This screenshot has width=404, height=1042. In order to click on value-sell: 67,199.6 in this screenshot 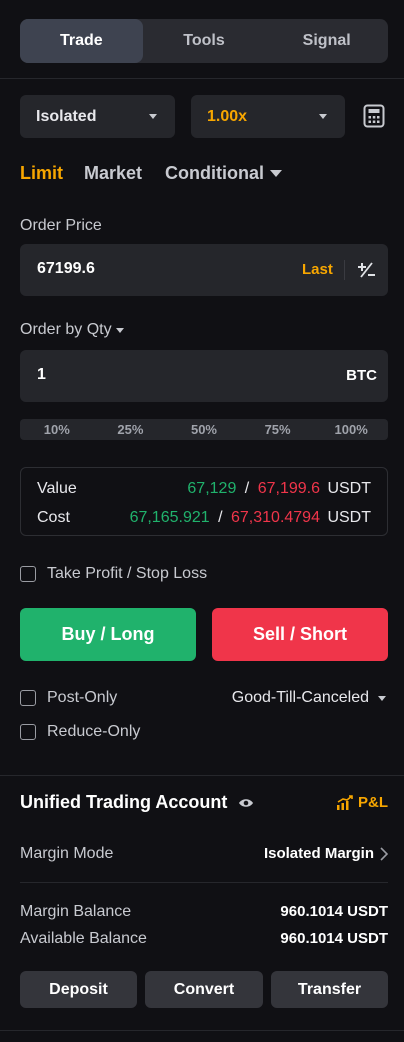, I will do `click(288, 488)`.